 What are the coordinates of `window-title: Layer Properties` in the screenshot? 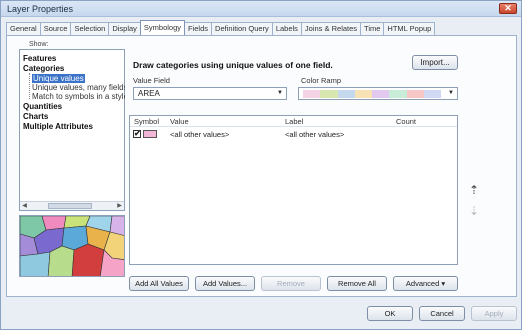 It's located at (40, 9).